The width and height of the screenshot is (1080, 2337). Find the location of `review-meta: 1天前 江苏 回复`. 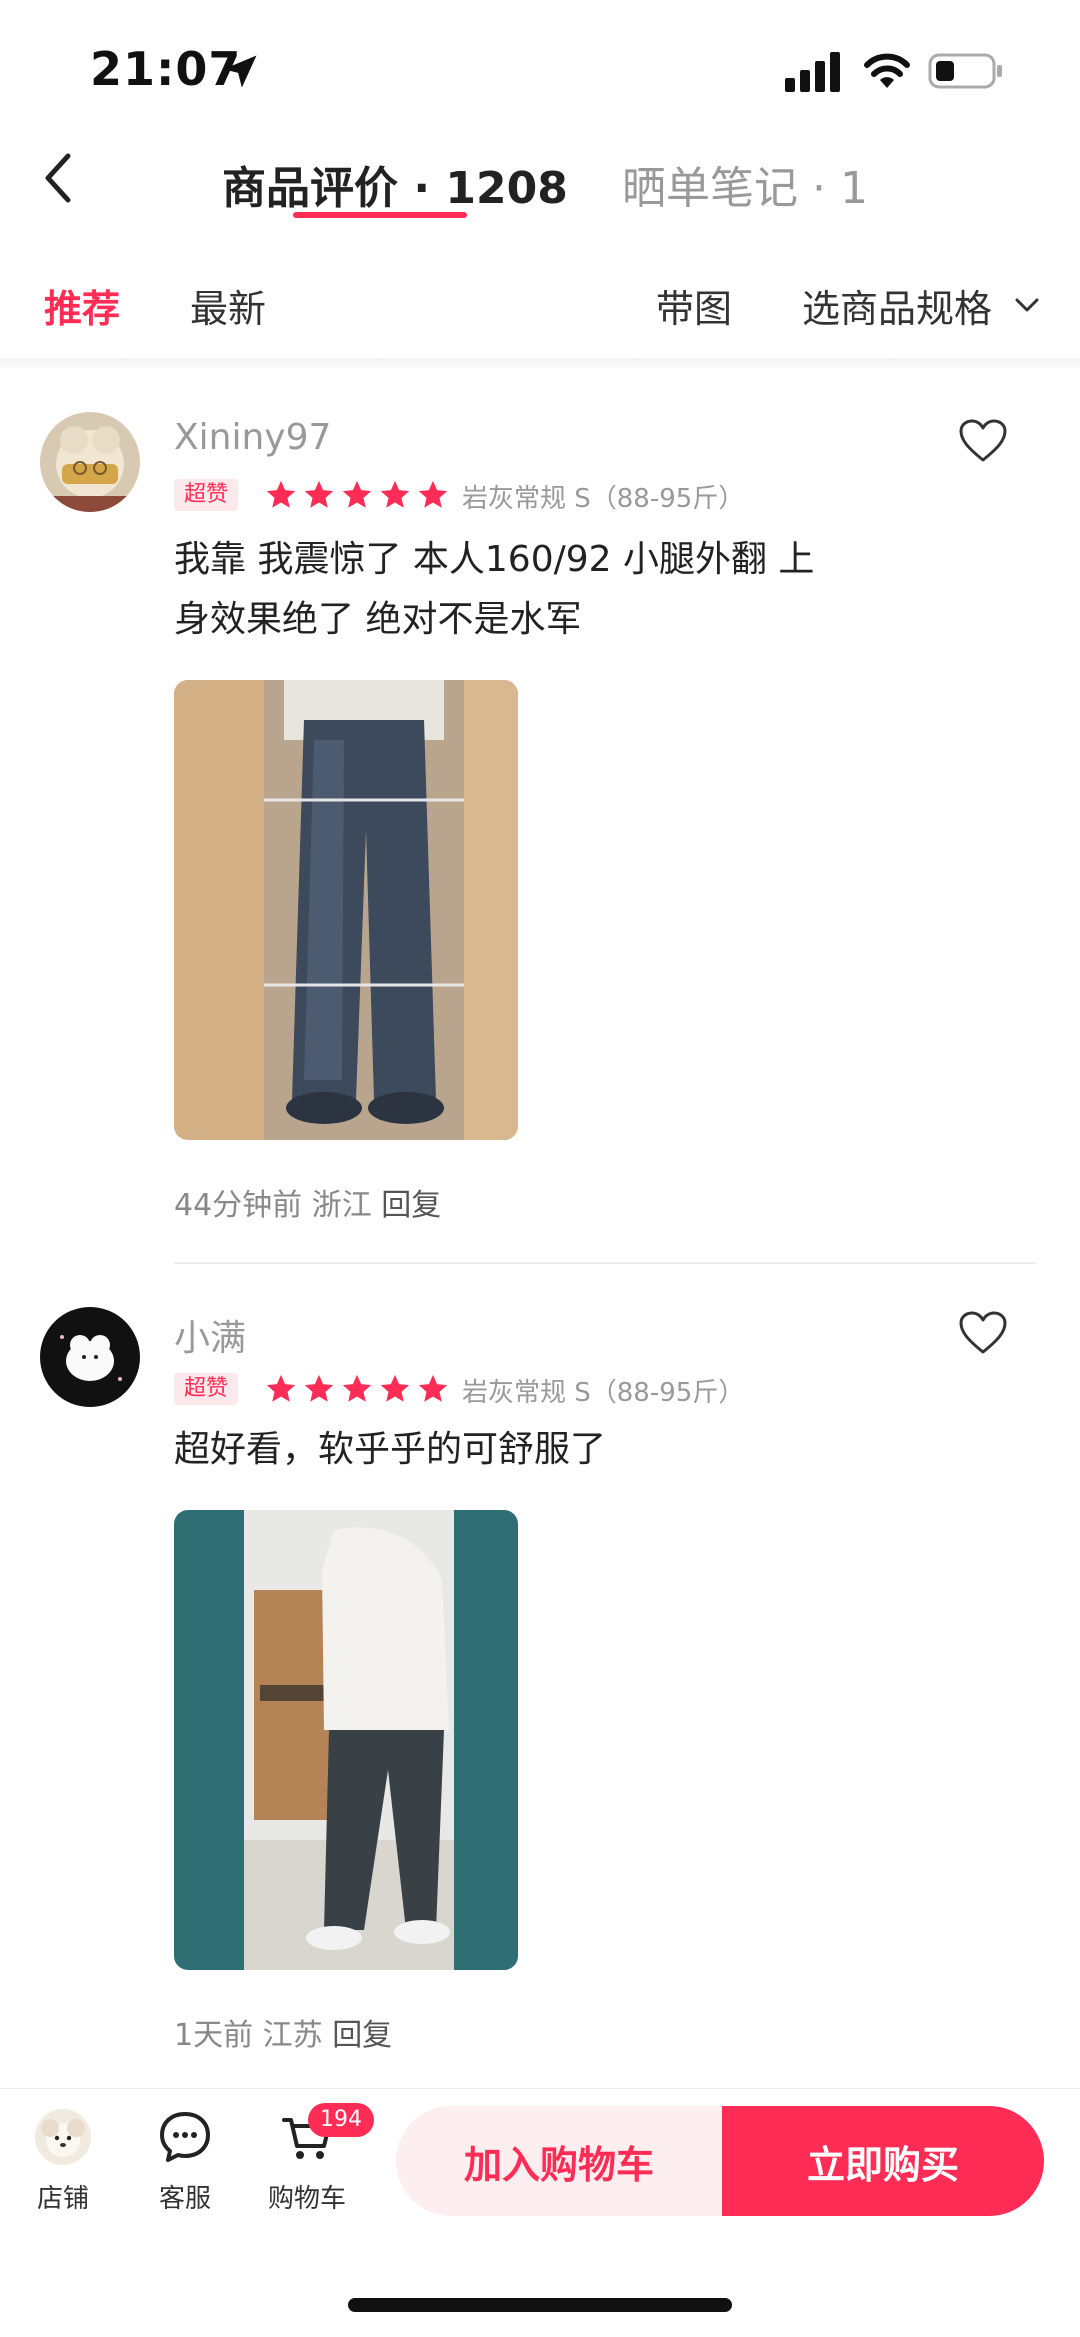

review-meta: 1天前 江苏 回复 is located at coordinates (283, 2032).